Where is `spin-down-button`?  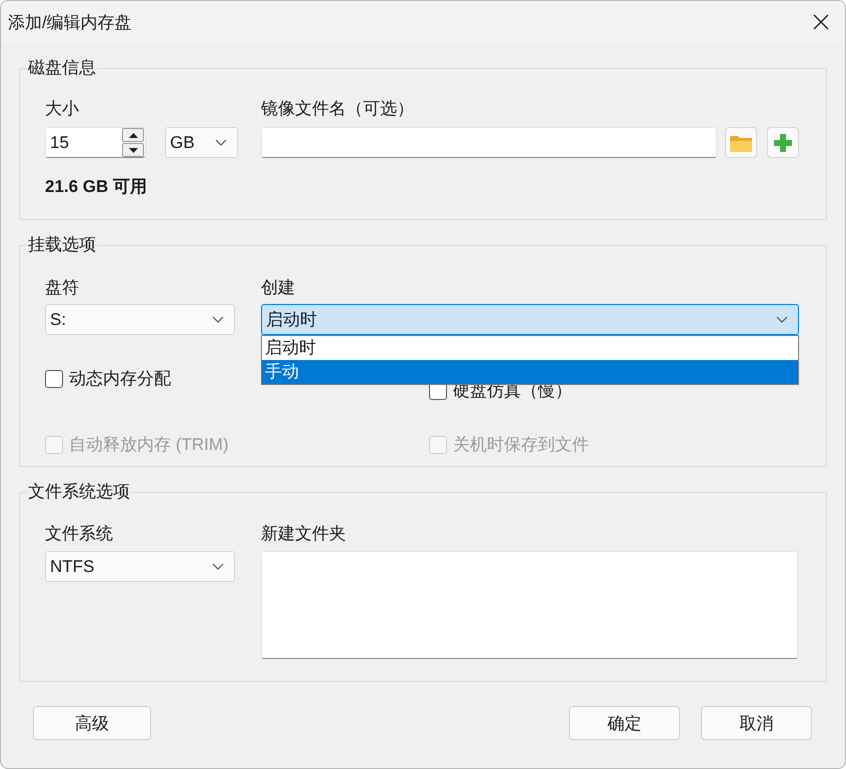
spin-down-button is located at coordinates (133, 150).